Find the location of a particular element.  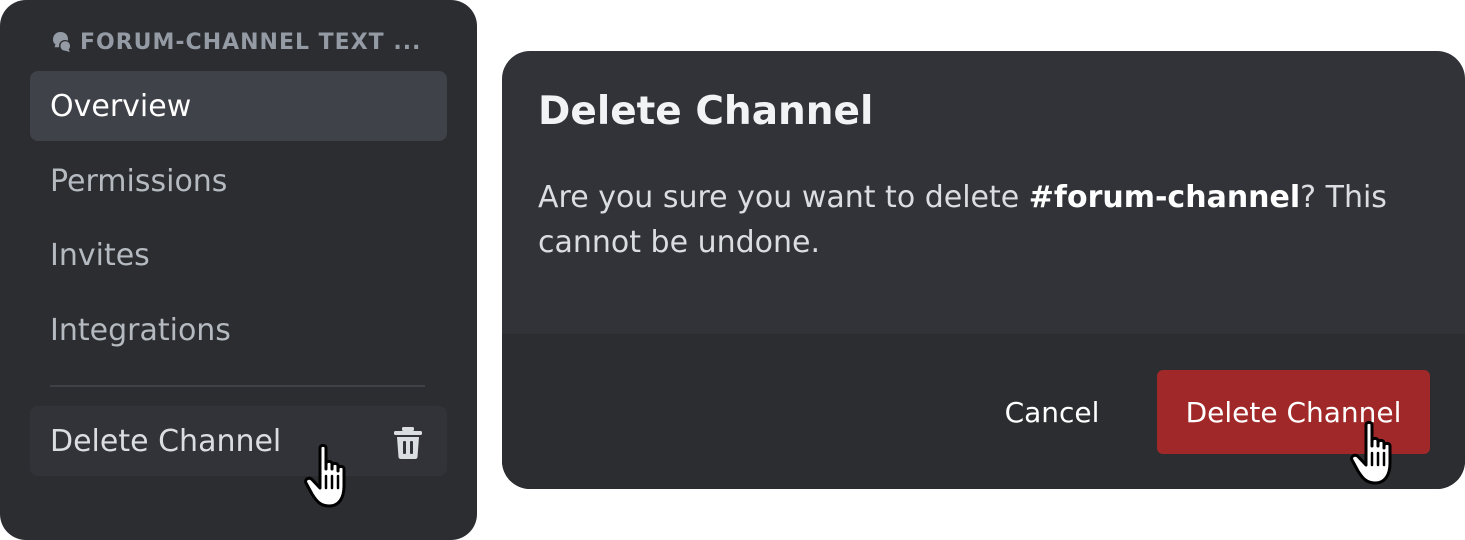

delete-channel-button: Delete Channel is located at coordinates (1293, 412).